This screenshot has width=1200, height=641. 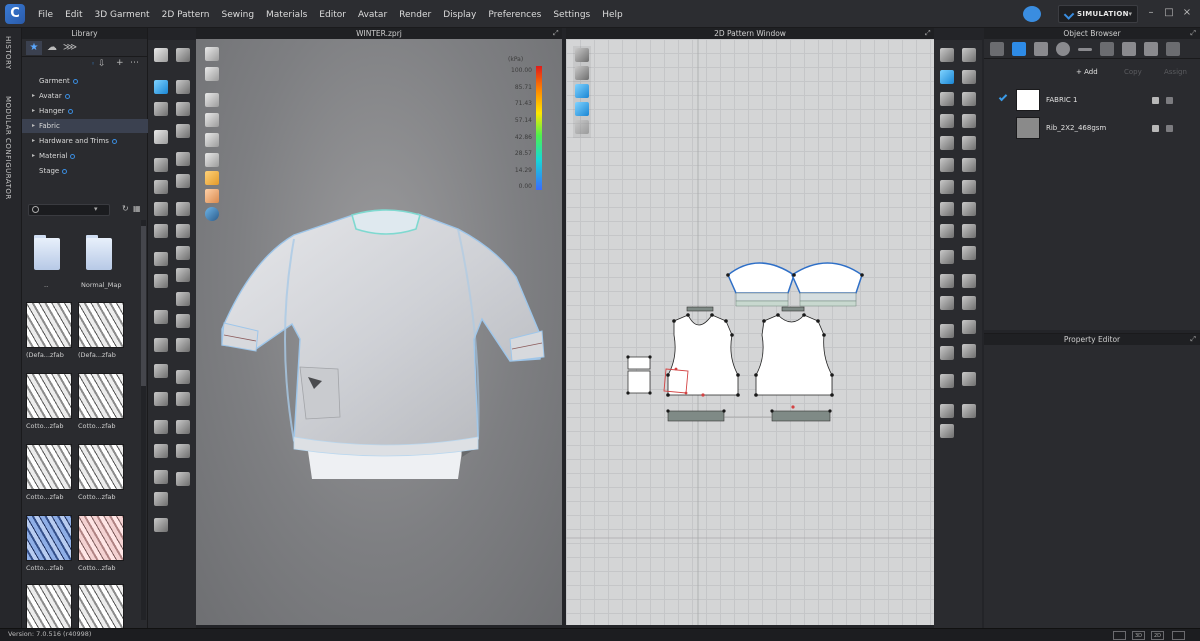 What do you see at coordinates (1087, 72) in the screenshot?
I see `add-button: + Add` at bounding box center [1087, 72].